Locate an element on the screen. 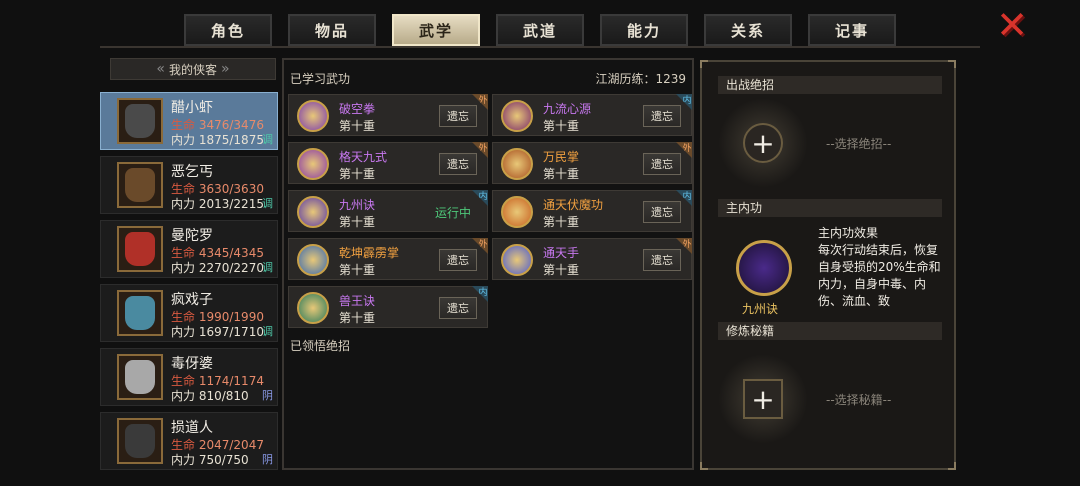 The height and width of the screenshot is (486, 1080). hero-card: 损道人 生命 2047/2047 内力 750/750 阴 is located at coordinates (189, 441).